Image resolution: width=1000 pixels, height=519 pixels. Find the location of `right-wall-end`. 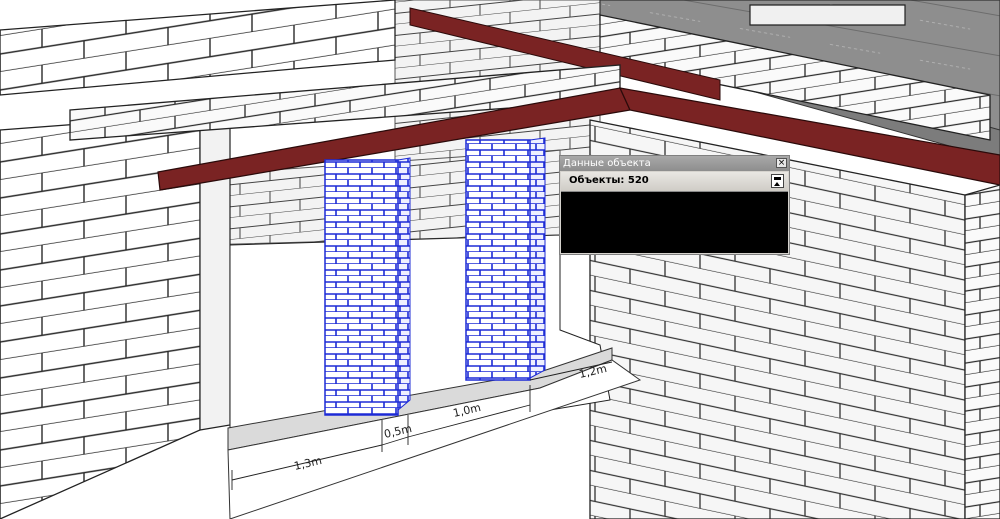

right-wall-end is located at coordinates (982, 351).